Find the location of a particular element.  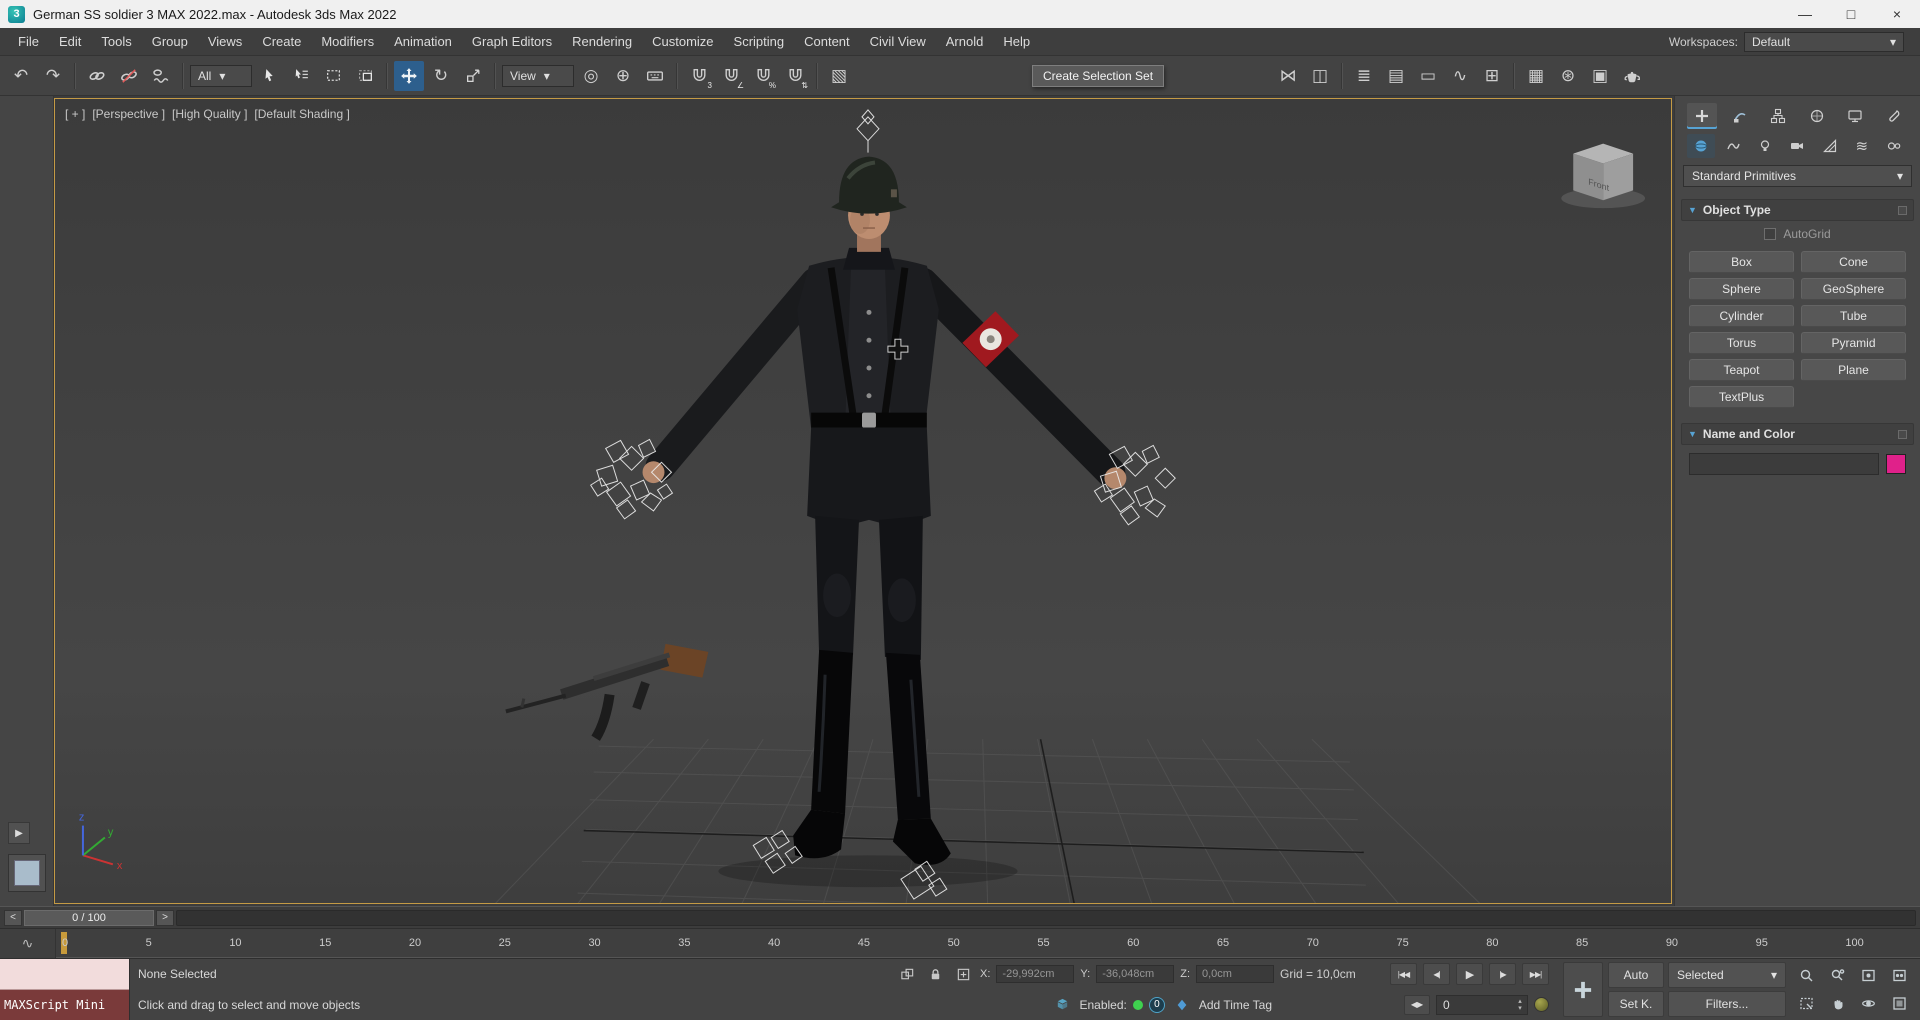

motion-tab is located at coordinates (1817, 116).